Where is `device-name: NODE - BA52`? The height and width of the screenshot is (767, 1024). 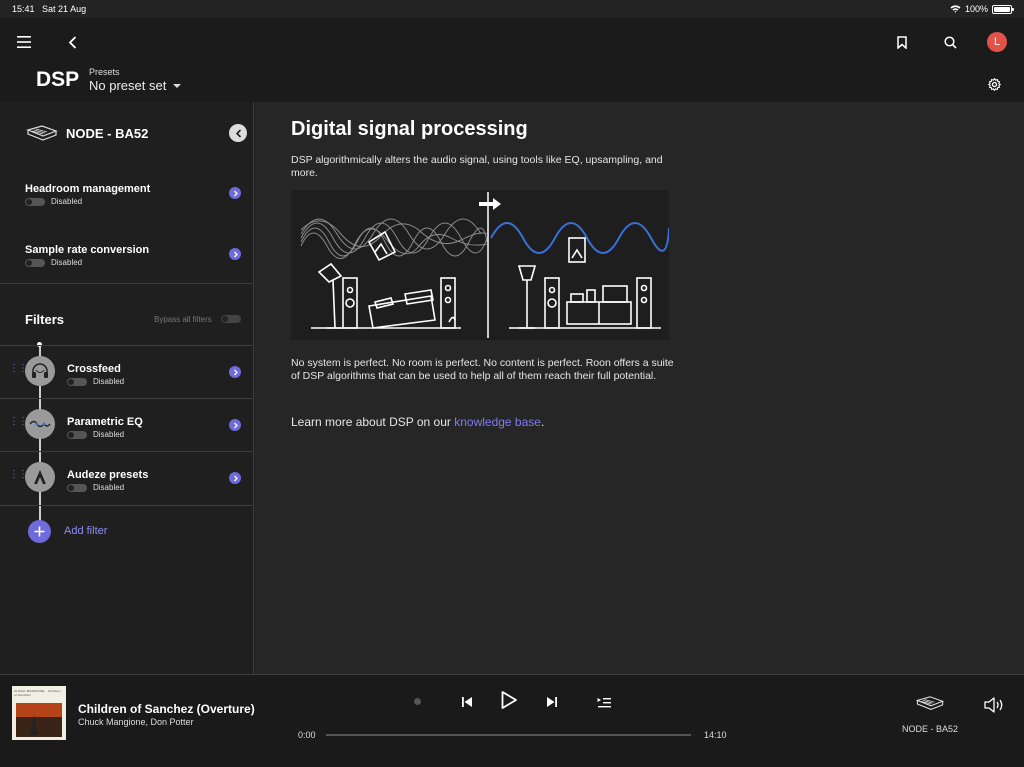 device-name: NODE - BA52 is located at coordinates (107, 133).